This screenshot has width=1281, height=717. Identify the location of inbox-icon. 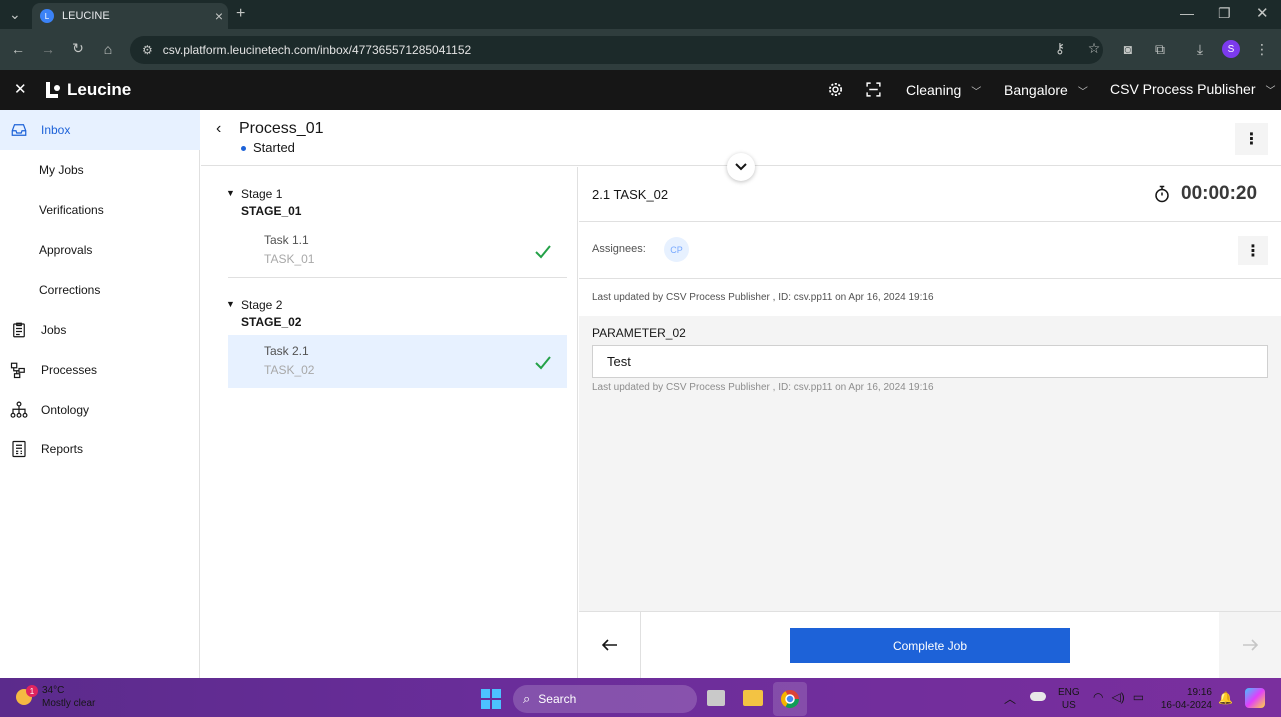
(19, 130).